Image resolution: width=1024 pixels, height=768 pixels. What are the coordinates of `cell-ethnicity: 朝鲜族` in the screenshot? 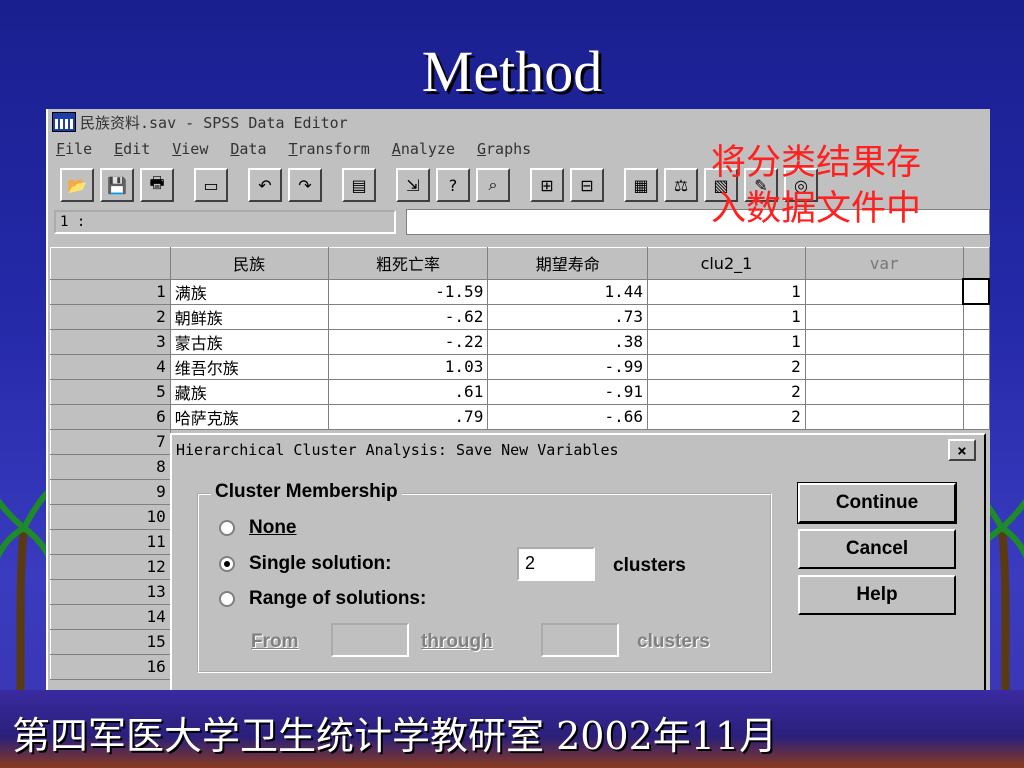 It's located at (249, 316).